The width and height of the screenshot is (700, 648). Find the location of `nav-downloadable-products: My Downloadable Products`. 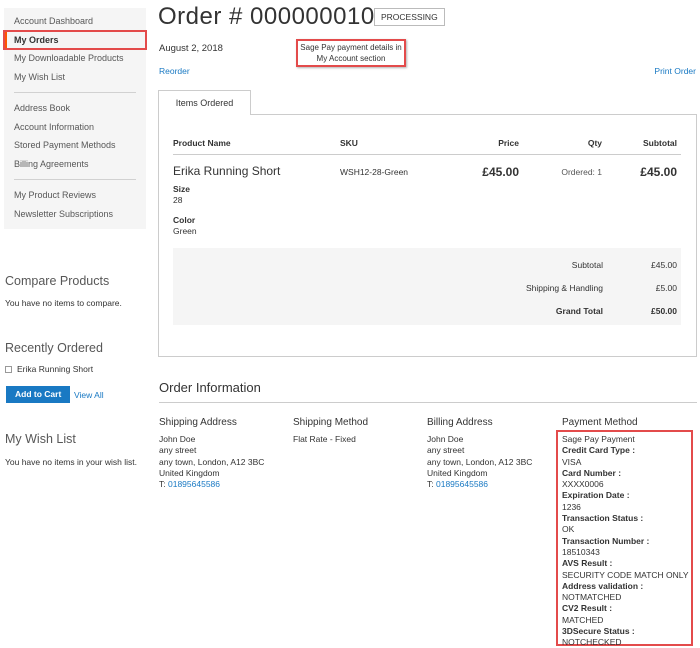

nav-downloadable-products: My Downloadable Products is located at coordinates (75, 58).